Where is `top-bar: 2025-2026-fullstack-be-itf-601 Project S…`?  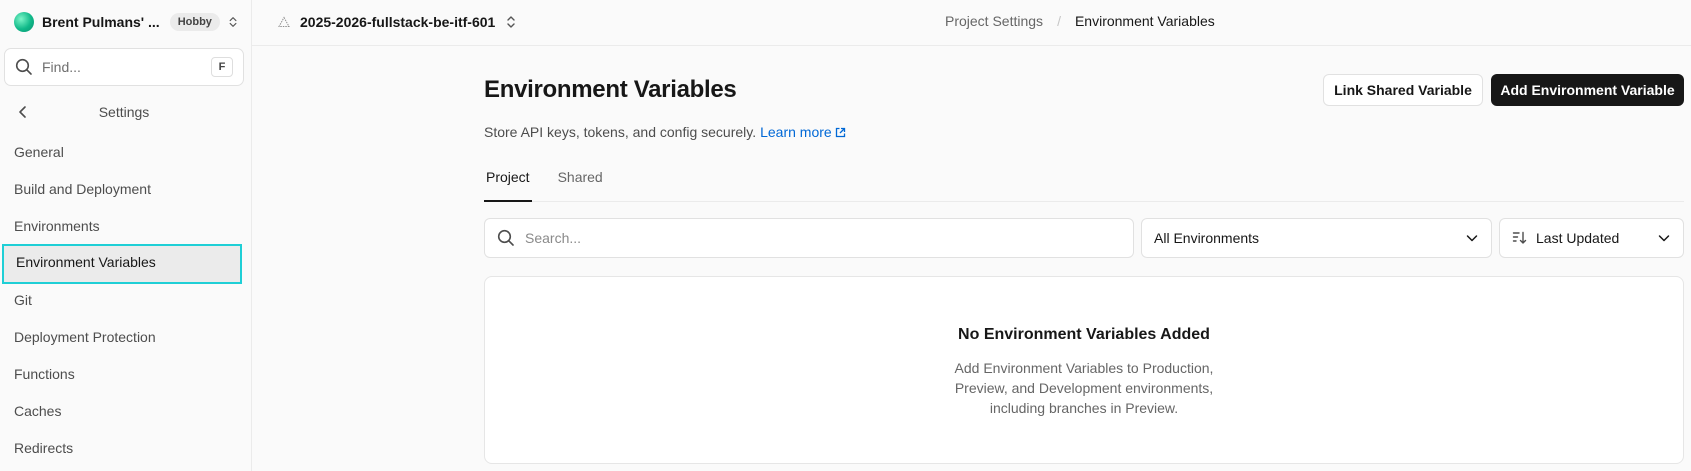 top-bar: 2025-2026-fullstack-be-itf-601 Project S… is located at coordinates (971, 23).